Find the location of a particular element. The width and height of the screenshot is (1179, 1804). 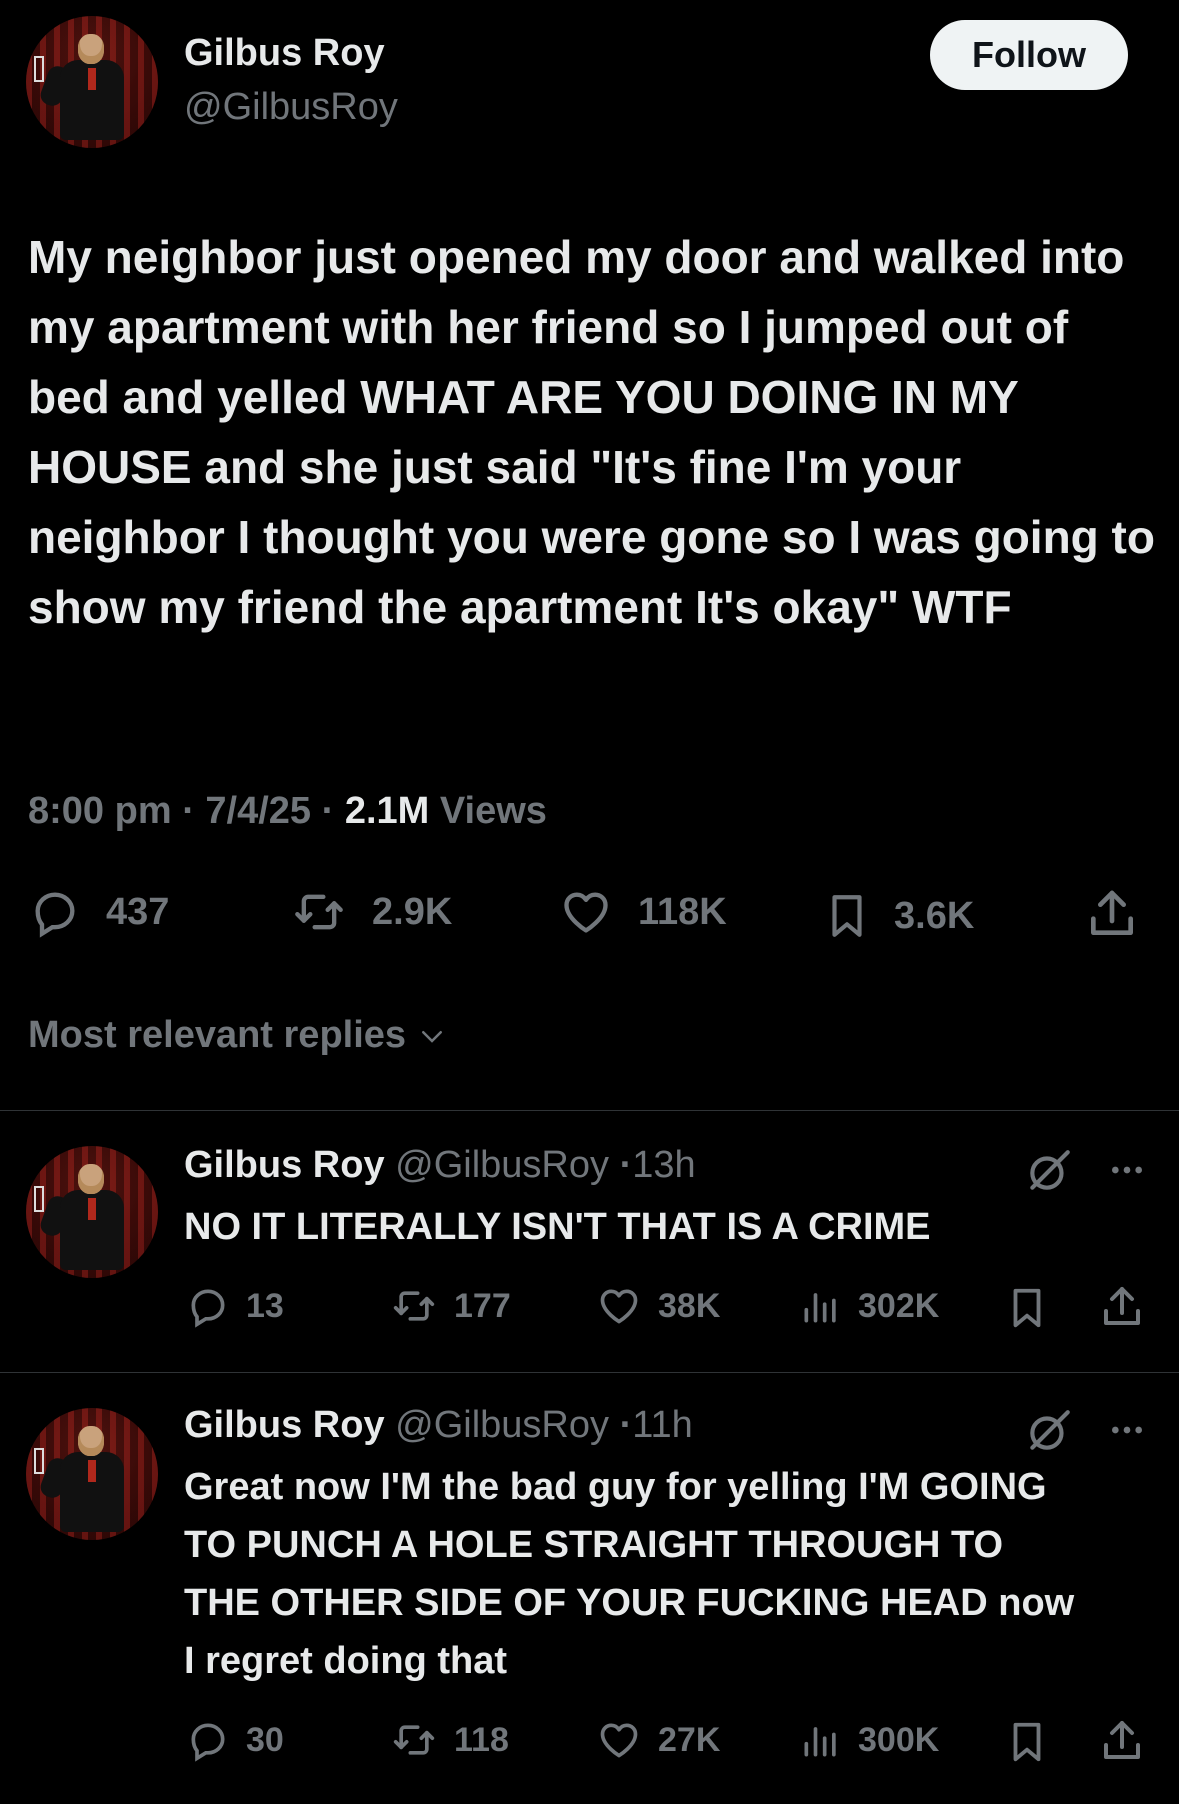

views-button: 302K is located at coordinates (868, 1306).